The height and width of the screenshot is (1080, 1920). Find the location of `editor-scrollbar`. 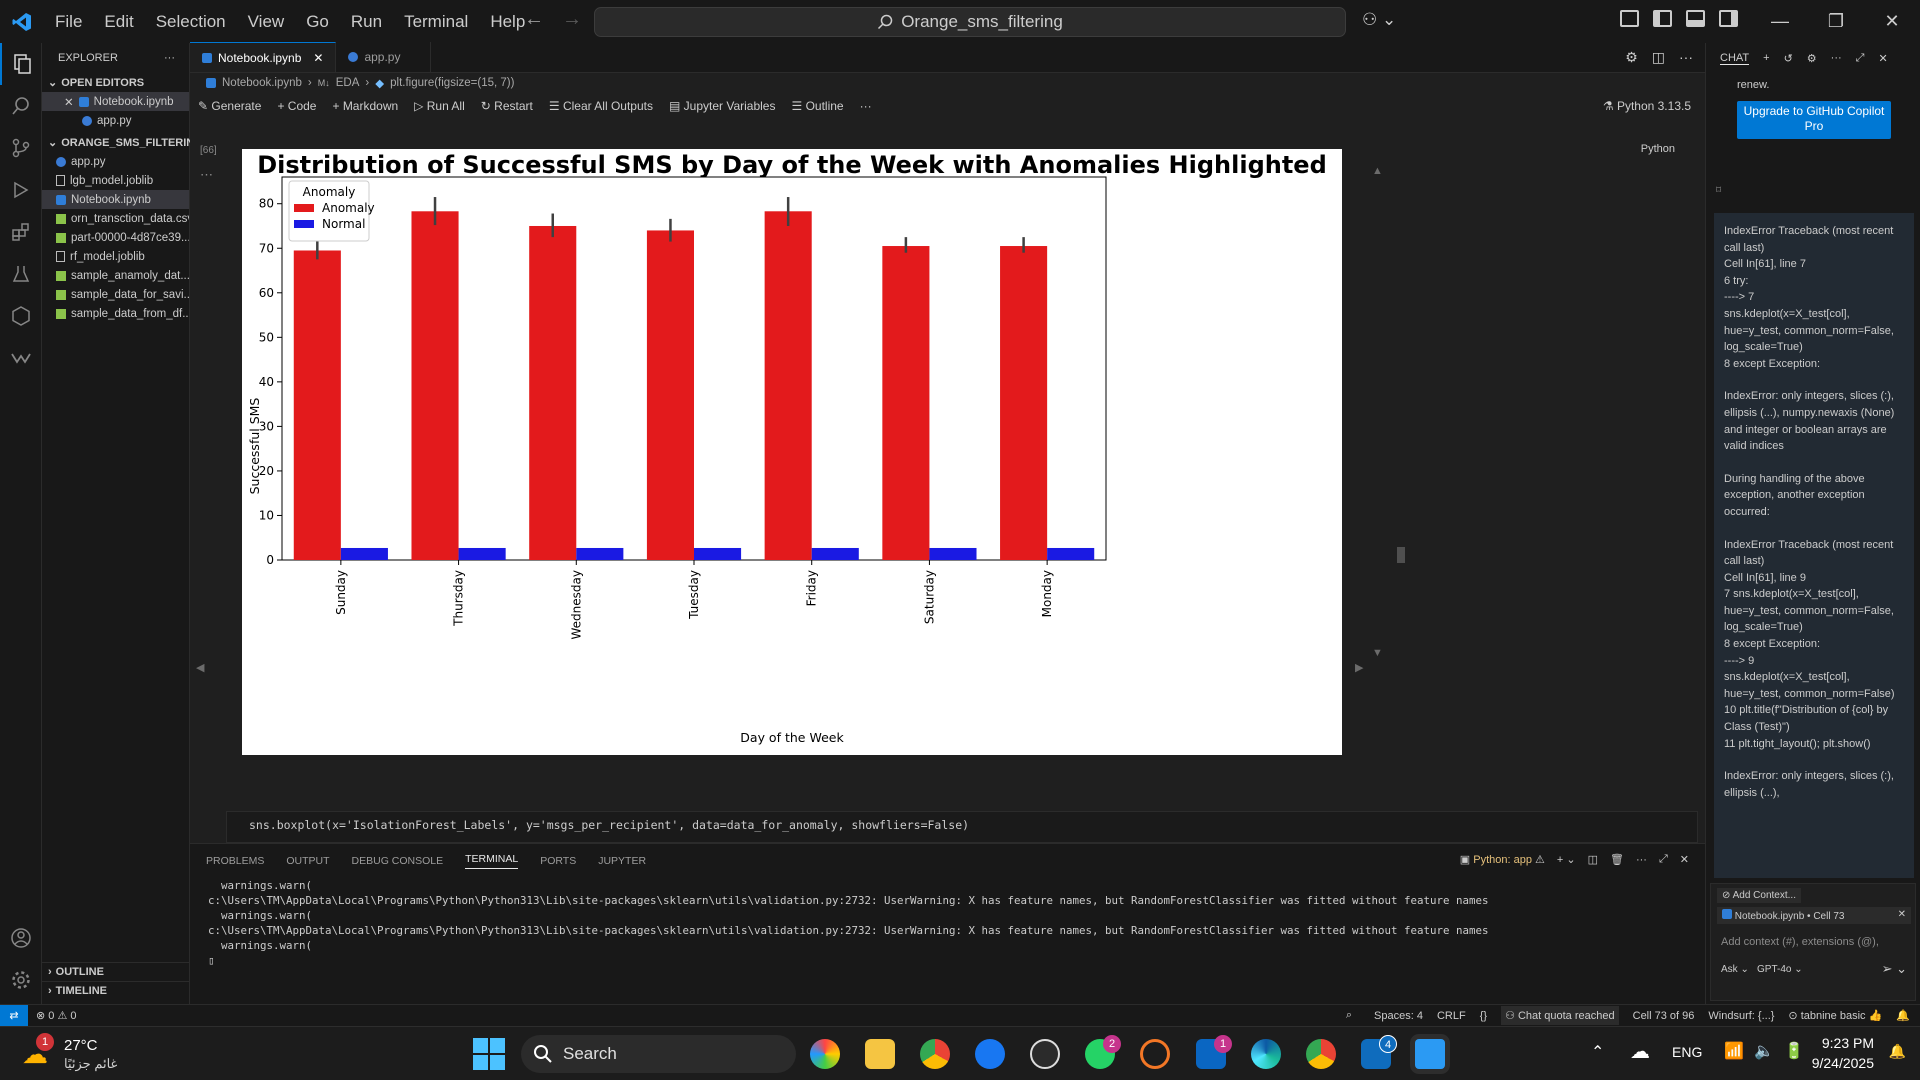

editor-scrollbar is located at coordinates (1401, 555).